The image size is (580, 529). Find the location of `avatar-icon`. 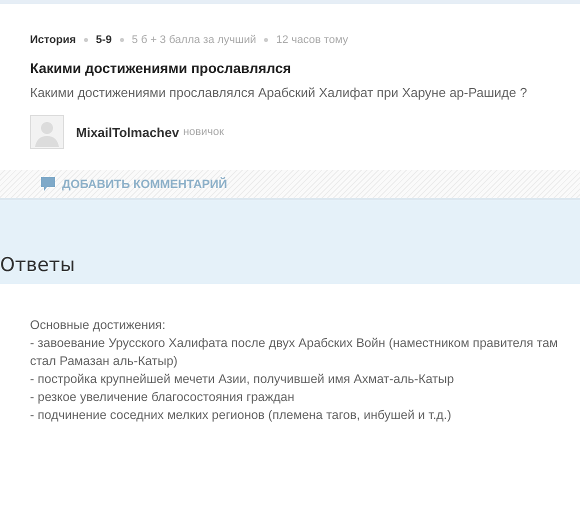

avatar-icon is located at coordinates (47, 132).